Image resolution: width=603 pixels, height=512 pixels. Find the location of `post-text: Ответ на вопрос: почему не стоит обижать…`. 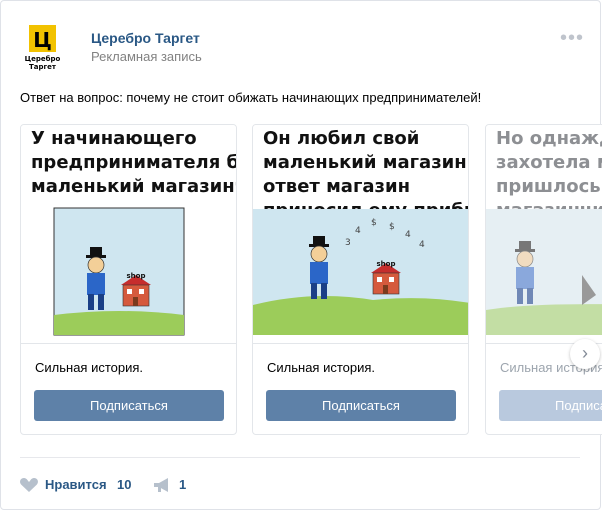

post-text: Ответ на вопрос: почему не стоит обижать… is located at coordinates (251, 97).